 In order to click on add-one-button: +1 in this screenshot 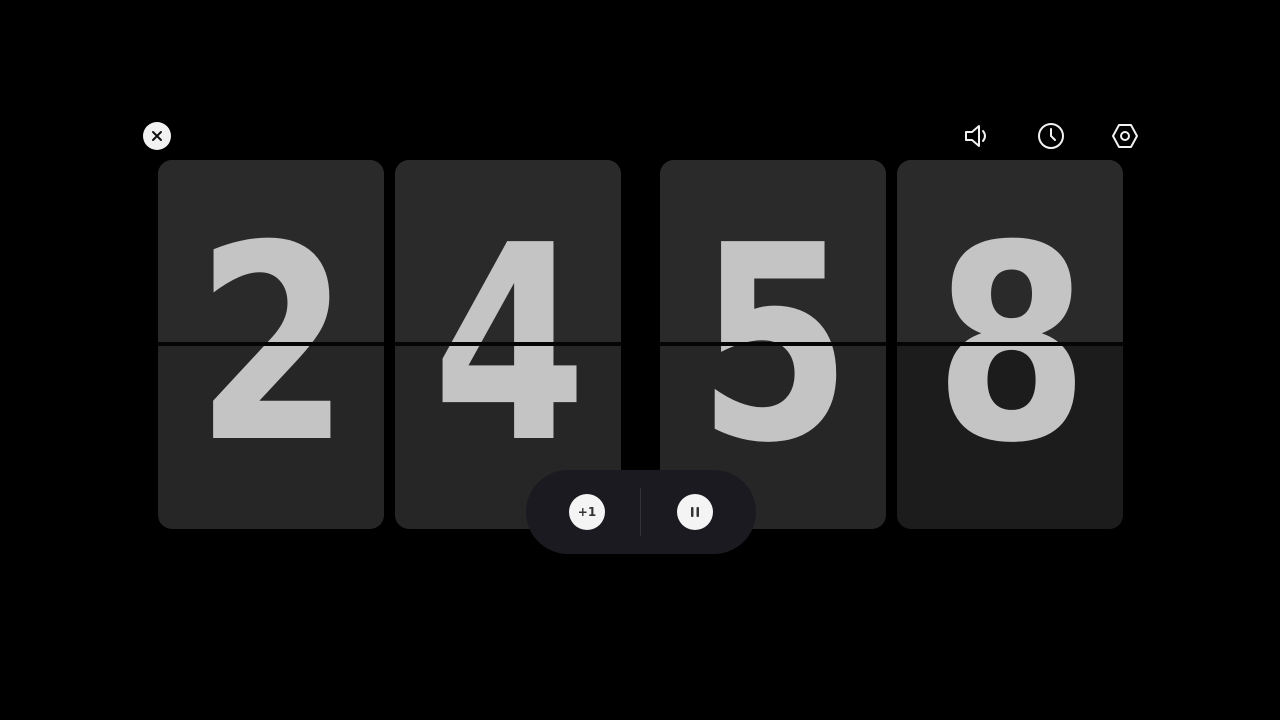, I will do `click(587, 512)`.